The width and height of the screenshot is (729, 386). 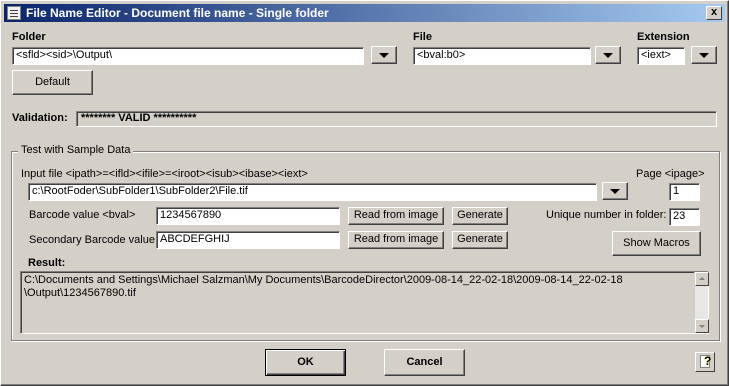 I want to click on result-line: \Output\1234567890.tif, so click(x=80, y=293).